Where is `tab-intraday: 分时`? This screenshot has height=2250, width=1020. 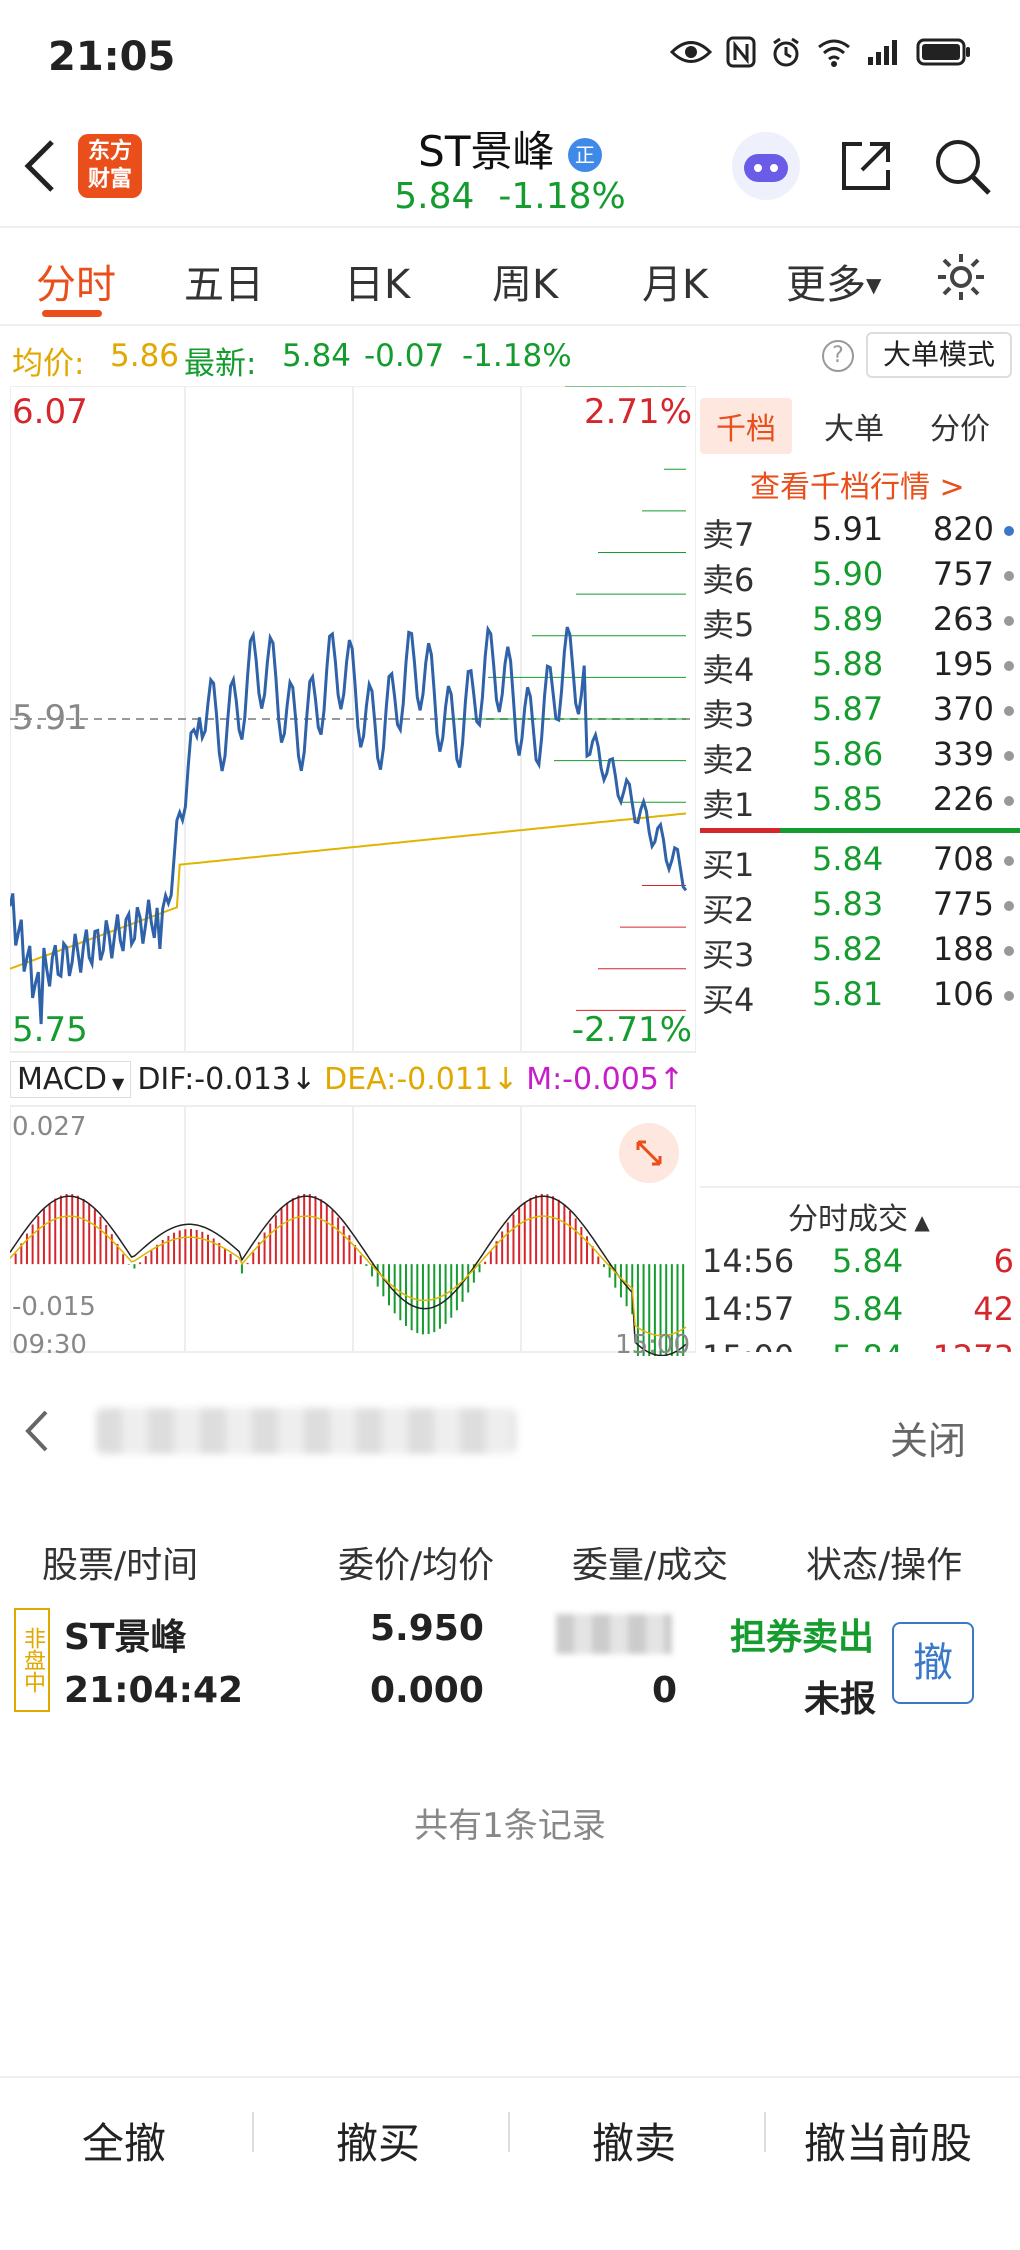 tab-intraday: 分时 is located at coordinates (76, 281).